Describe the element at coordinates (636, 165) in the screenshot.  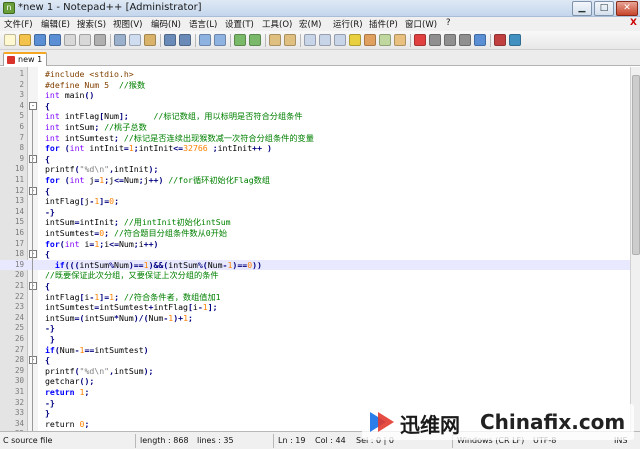
I see `scrollbar-thumb` at that location.